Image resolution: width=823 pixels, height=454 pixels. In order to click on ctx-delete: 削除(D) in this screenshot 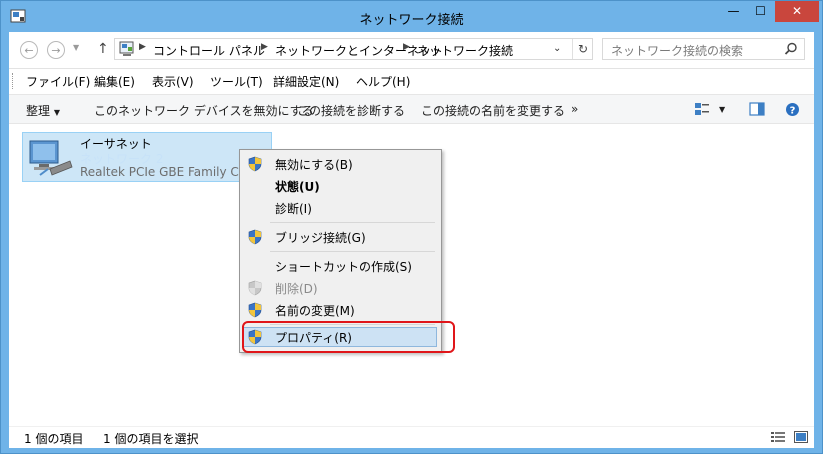, I will do `click(340, 288)`.